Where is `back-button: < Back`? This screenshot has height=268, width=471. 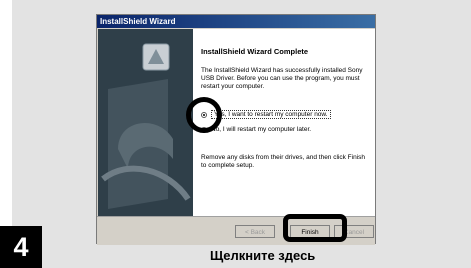 back-button: < Back is located at coordinates (255, 231).